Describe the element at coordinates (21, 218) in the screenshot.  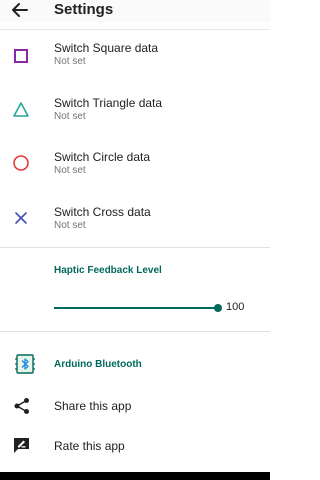
I see `cross-icon` at that location.